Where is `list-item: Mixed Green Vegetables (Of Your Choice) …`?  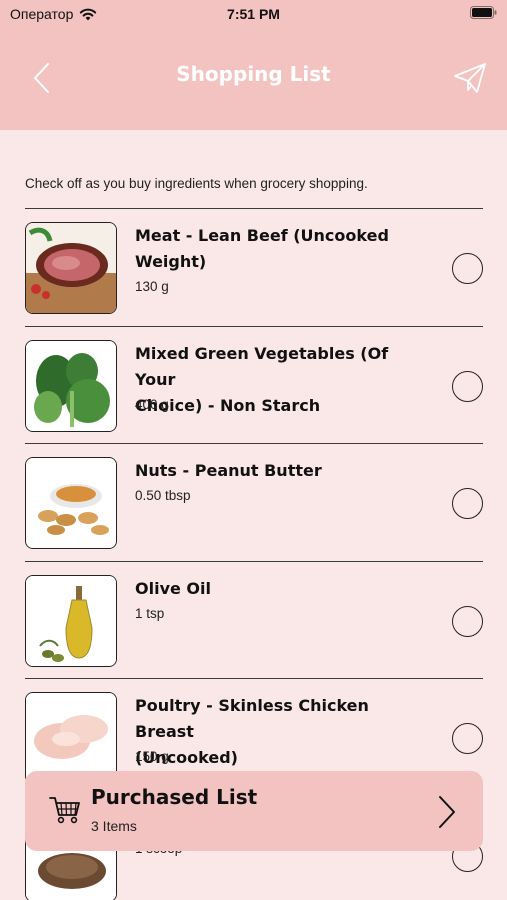
list-item: Mixed Green Vegetables (Of Your Choice) … is located at coordinates (254, 384).